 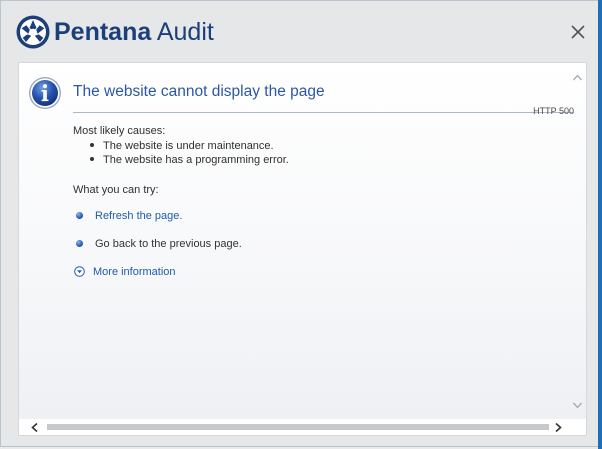 I want to click on cause-text: The website is under maintenance., so click(x=188, y=146).